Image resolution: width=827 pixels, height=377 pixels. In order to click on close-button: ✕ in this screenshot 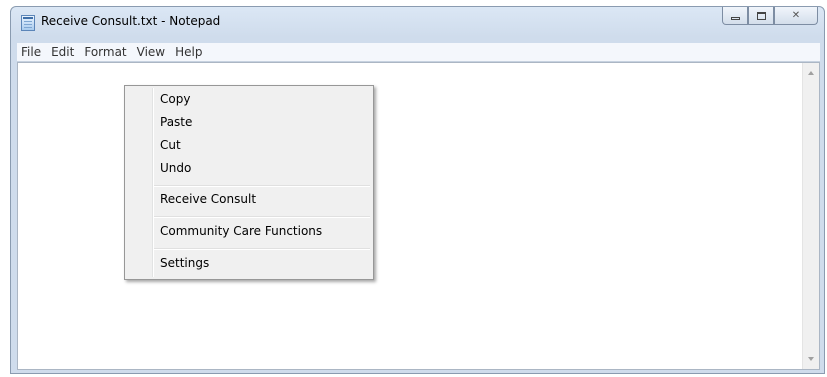, I will do `click(796, 16)`.